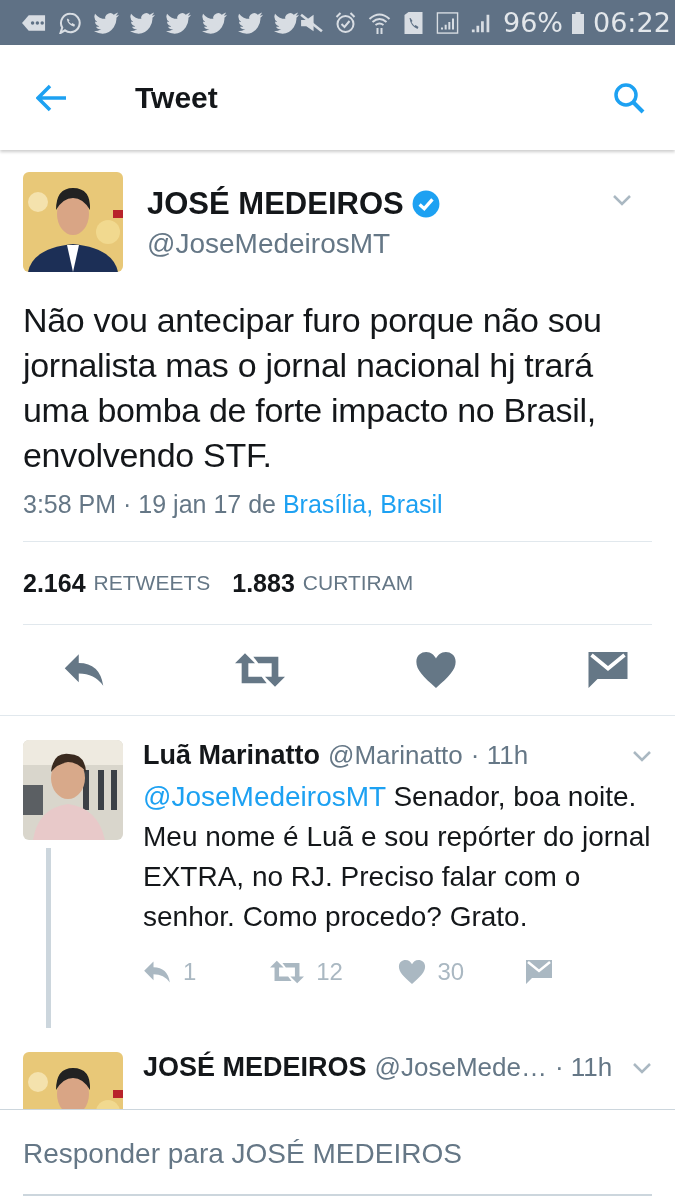  I want to click on alarm-icon, so click(345, 22).